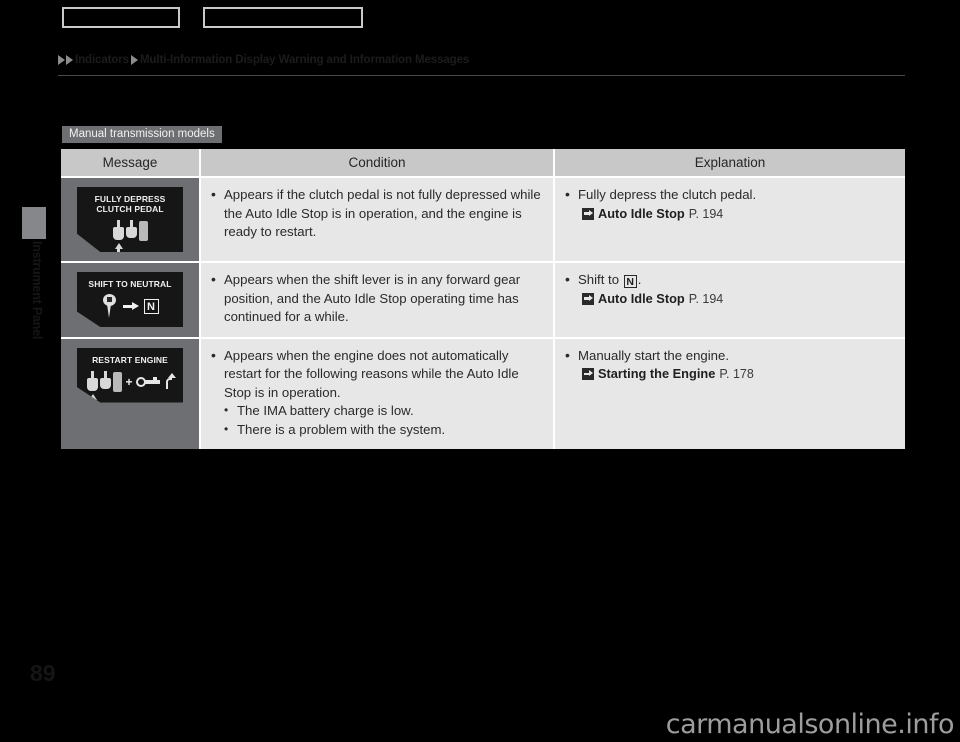 The image size is (960, 742). Describe the element at coordinates (142, 134) in the screenshot. I see `section-chip-manual-transmission: Manual transmission models` at that location.